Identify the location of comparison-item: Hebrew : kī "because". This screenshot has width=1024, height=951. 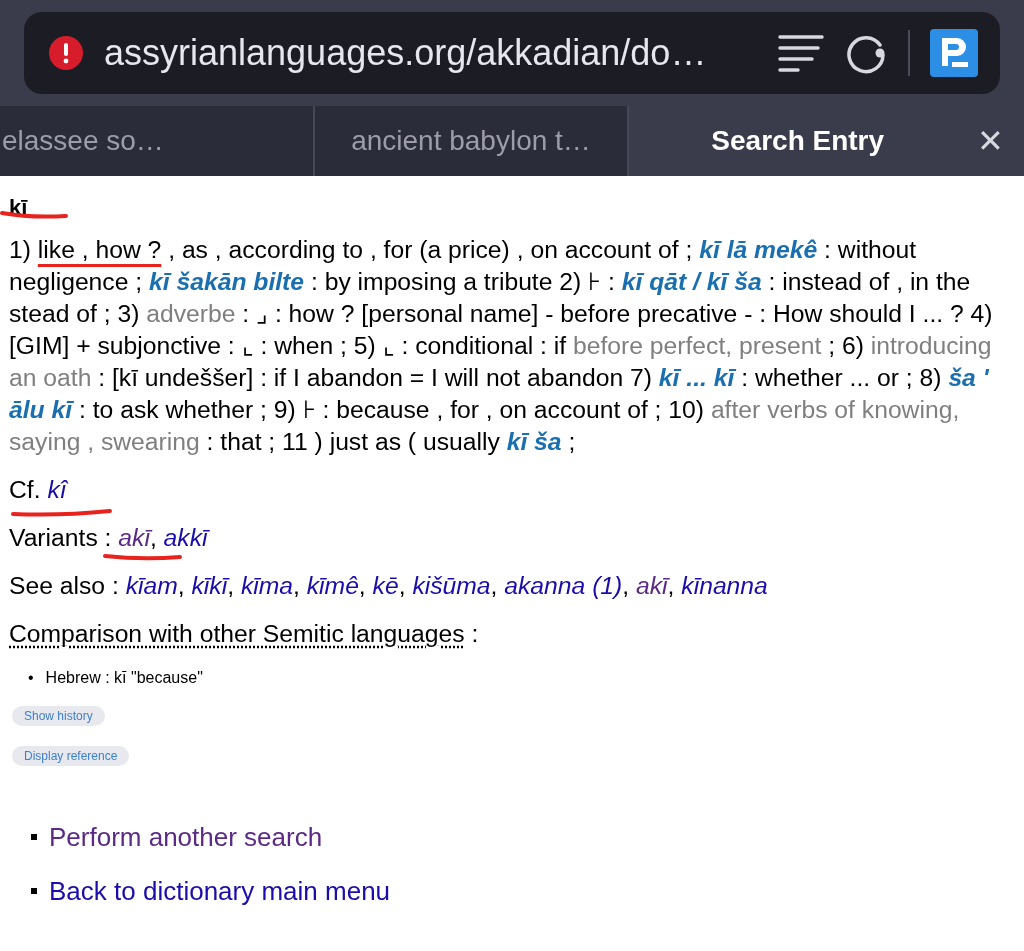
(124, 678).